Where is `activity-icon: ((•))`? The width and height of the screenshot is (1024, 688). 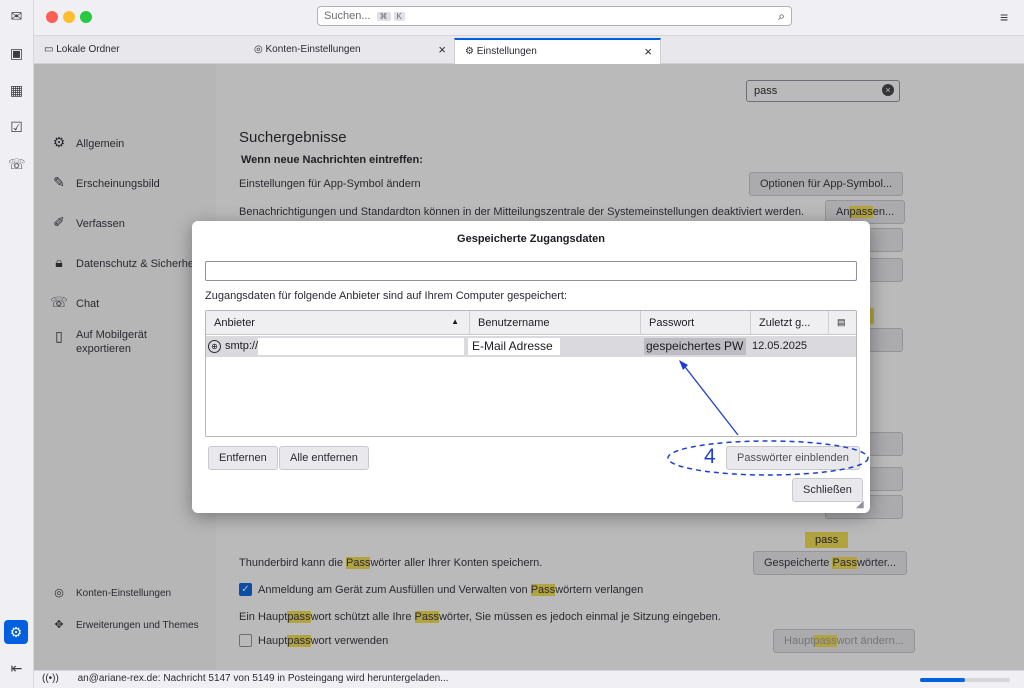 activity-icon: ((•)) is located at coordinates (50, 678).